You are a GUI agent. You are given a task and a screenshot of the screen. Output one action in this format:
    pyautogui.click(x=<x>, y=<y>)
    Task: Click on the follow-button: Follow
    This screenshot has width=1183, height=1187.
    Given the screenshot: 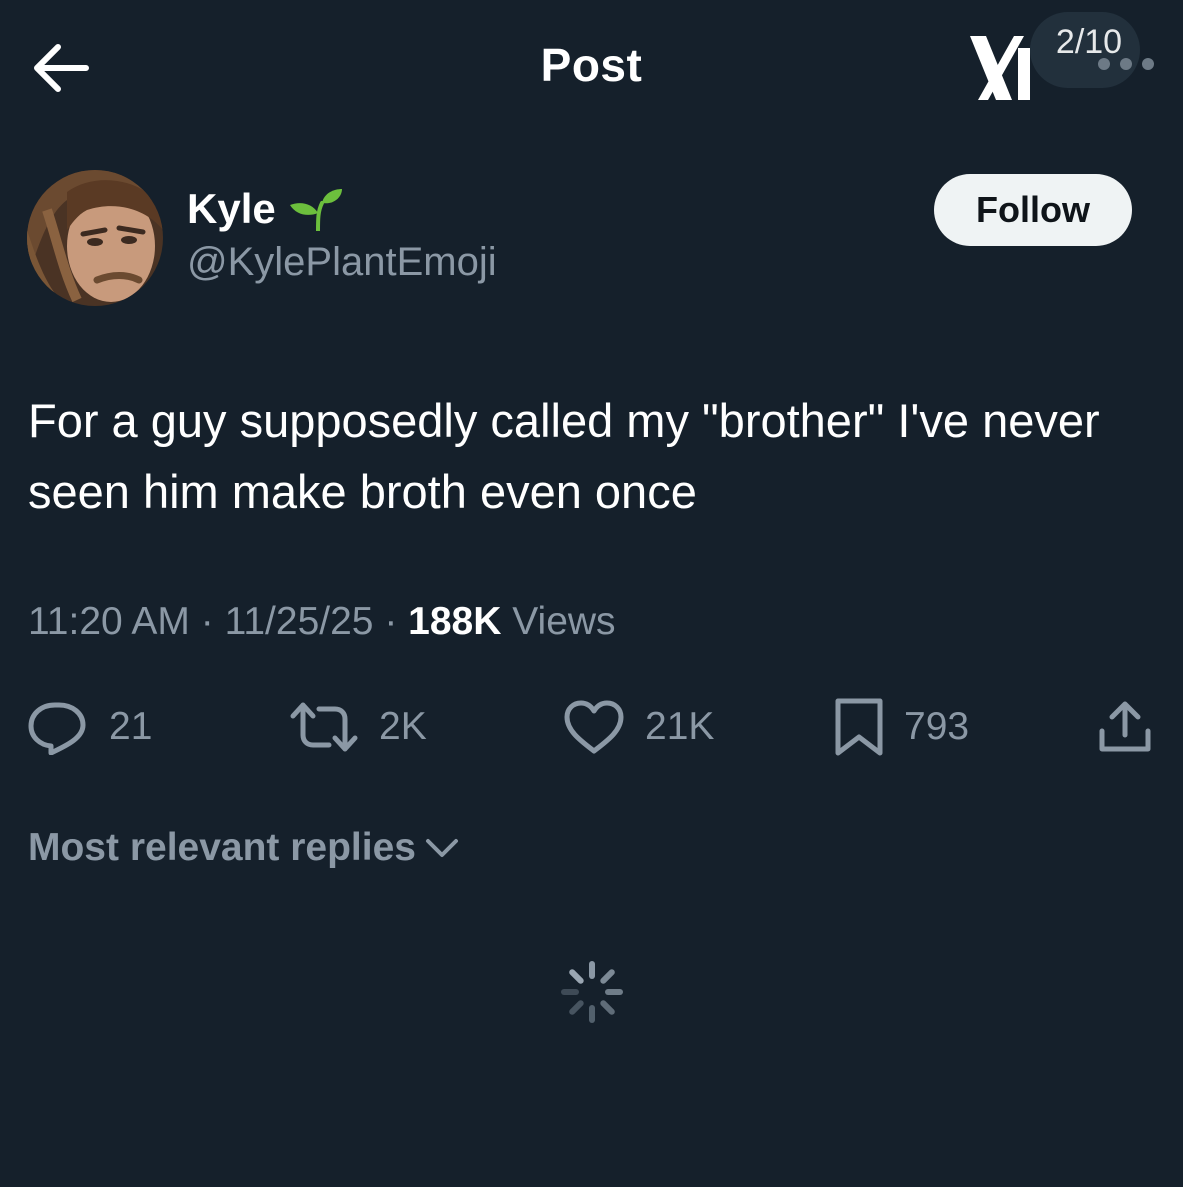 What is the action you would take?
    pyautogui.click(x=1033, y=210)
    